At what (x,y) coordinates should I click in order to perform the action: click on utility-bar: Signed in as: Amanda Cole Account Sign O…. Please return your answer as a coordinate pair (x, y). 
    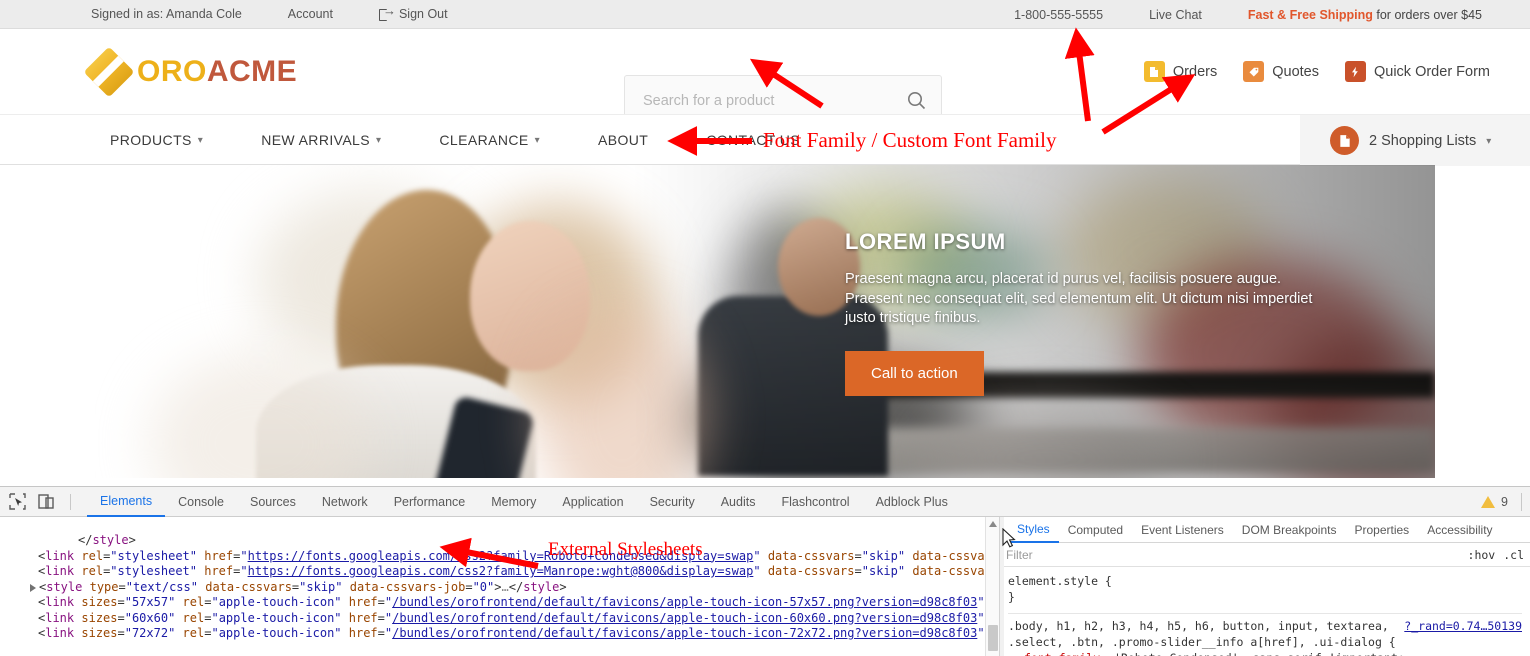
    Looking at the image, I should click on (765, 14).